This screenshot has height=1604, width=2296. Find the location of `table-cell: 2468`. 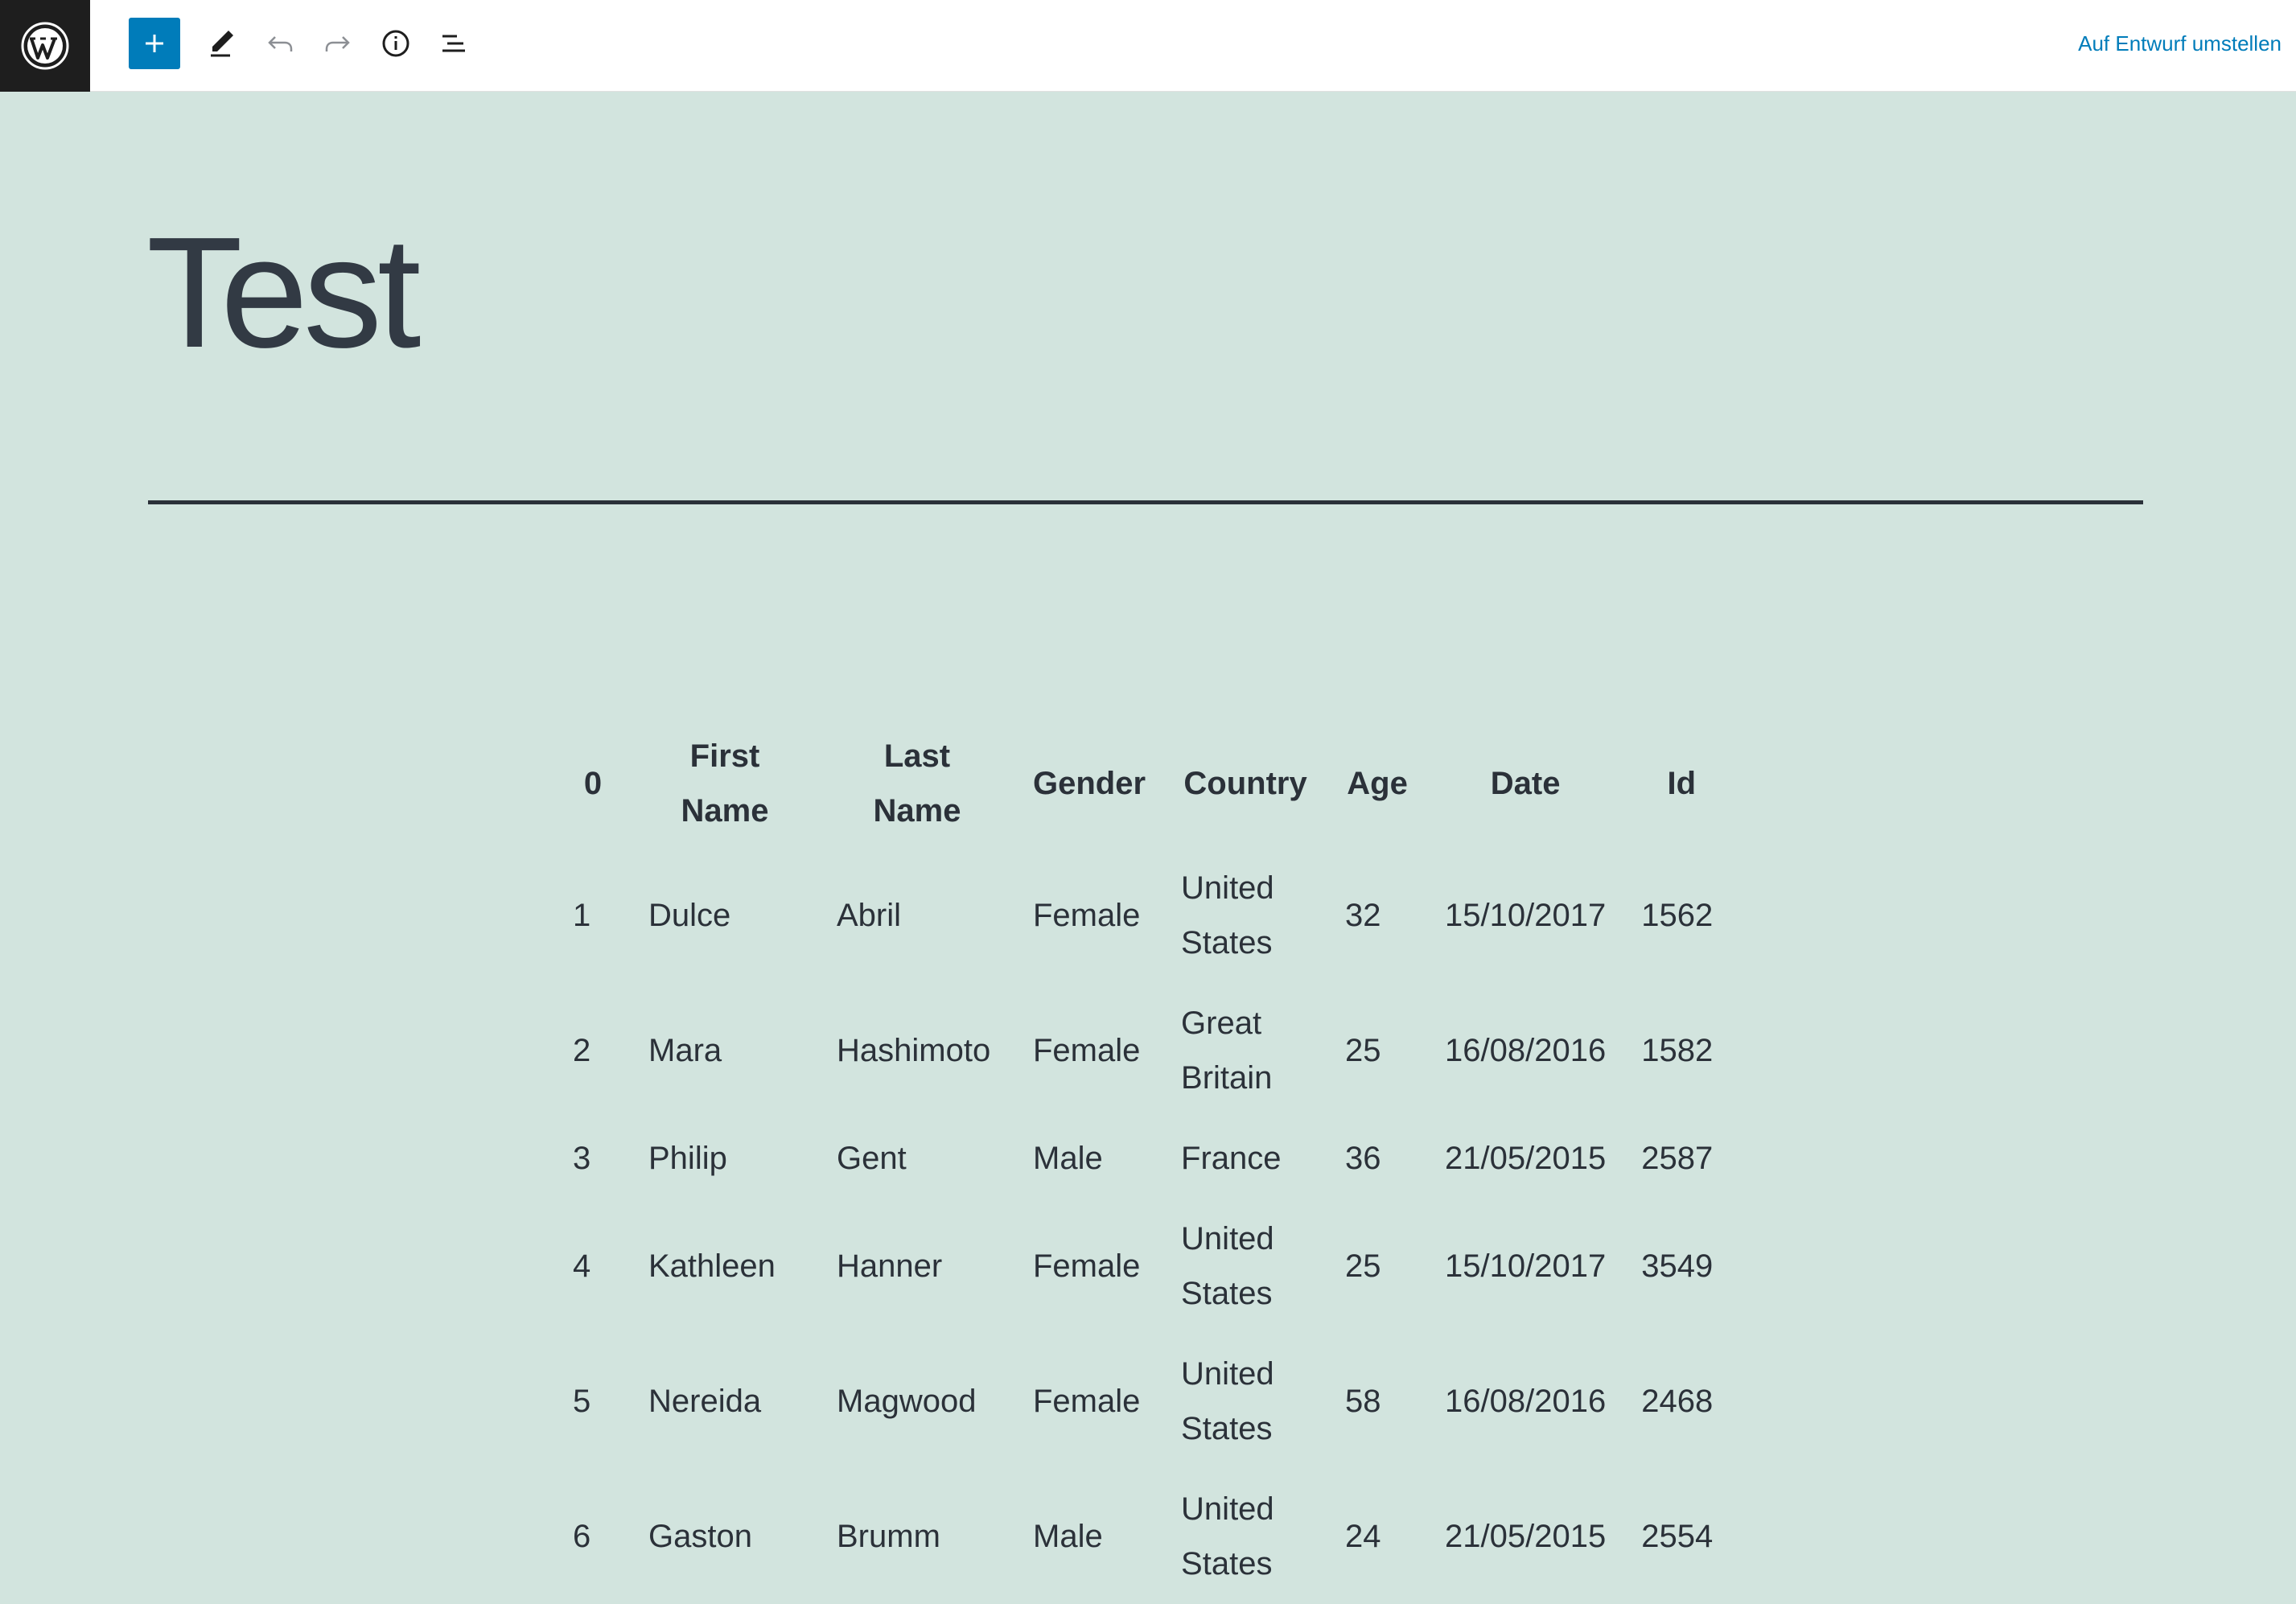

table-cell: 2468 is located at coordinates (1677, 1401).